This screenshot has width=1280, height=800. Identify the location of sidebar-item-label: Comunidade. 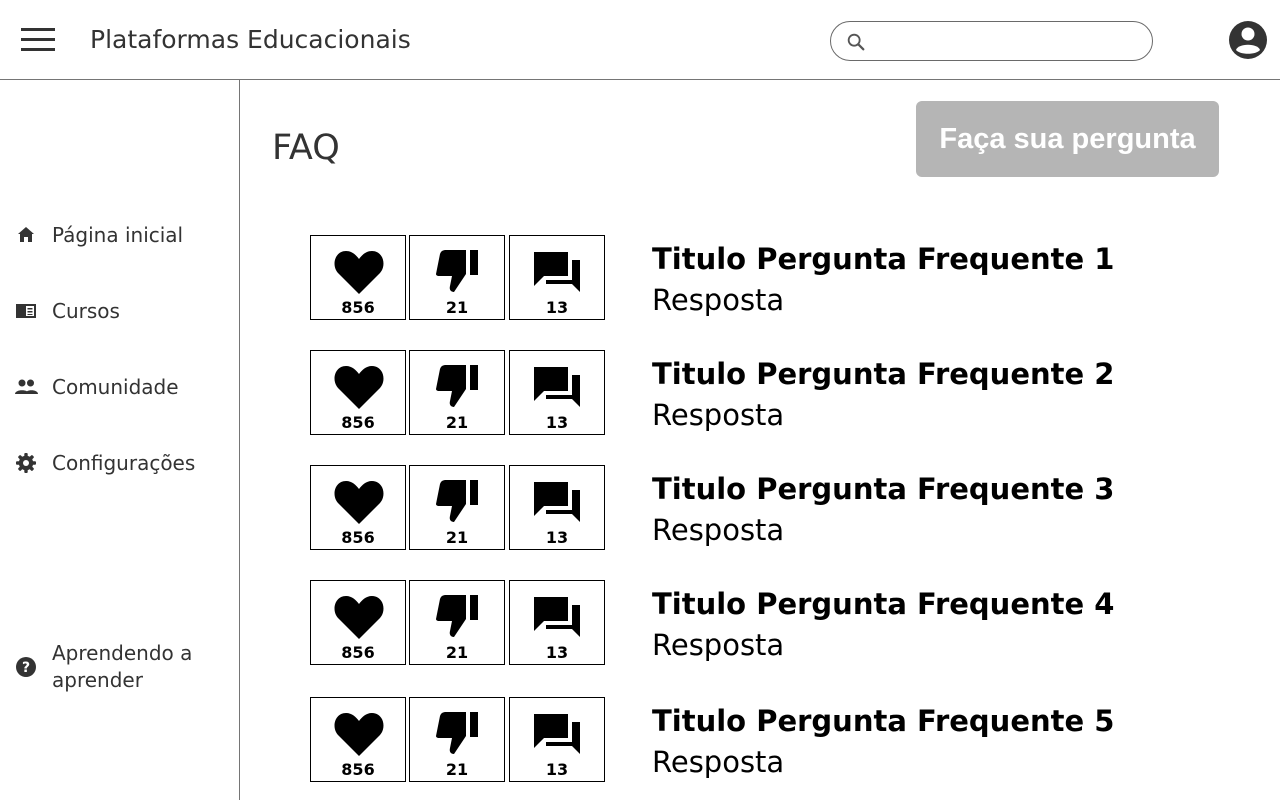
(115, 386).